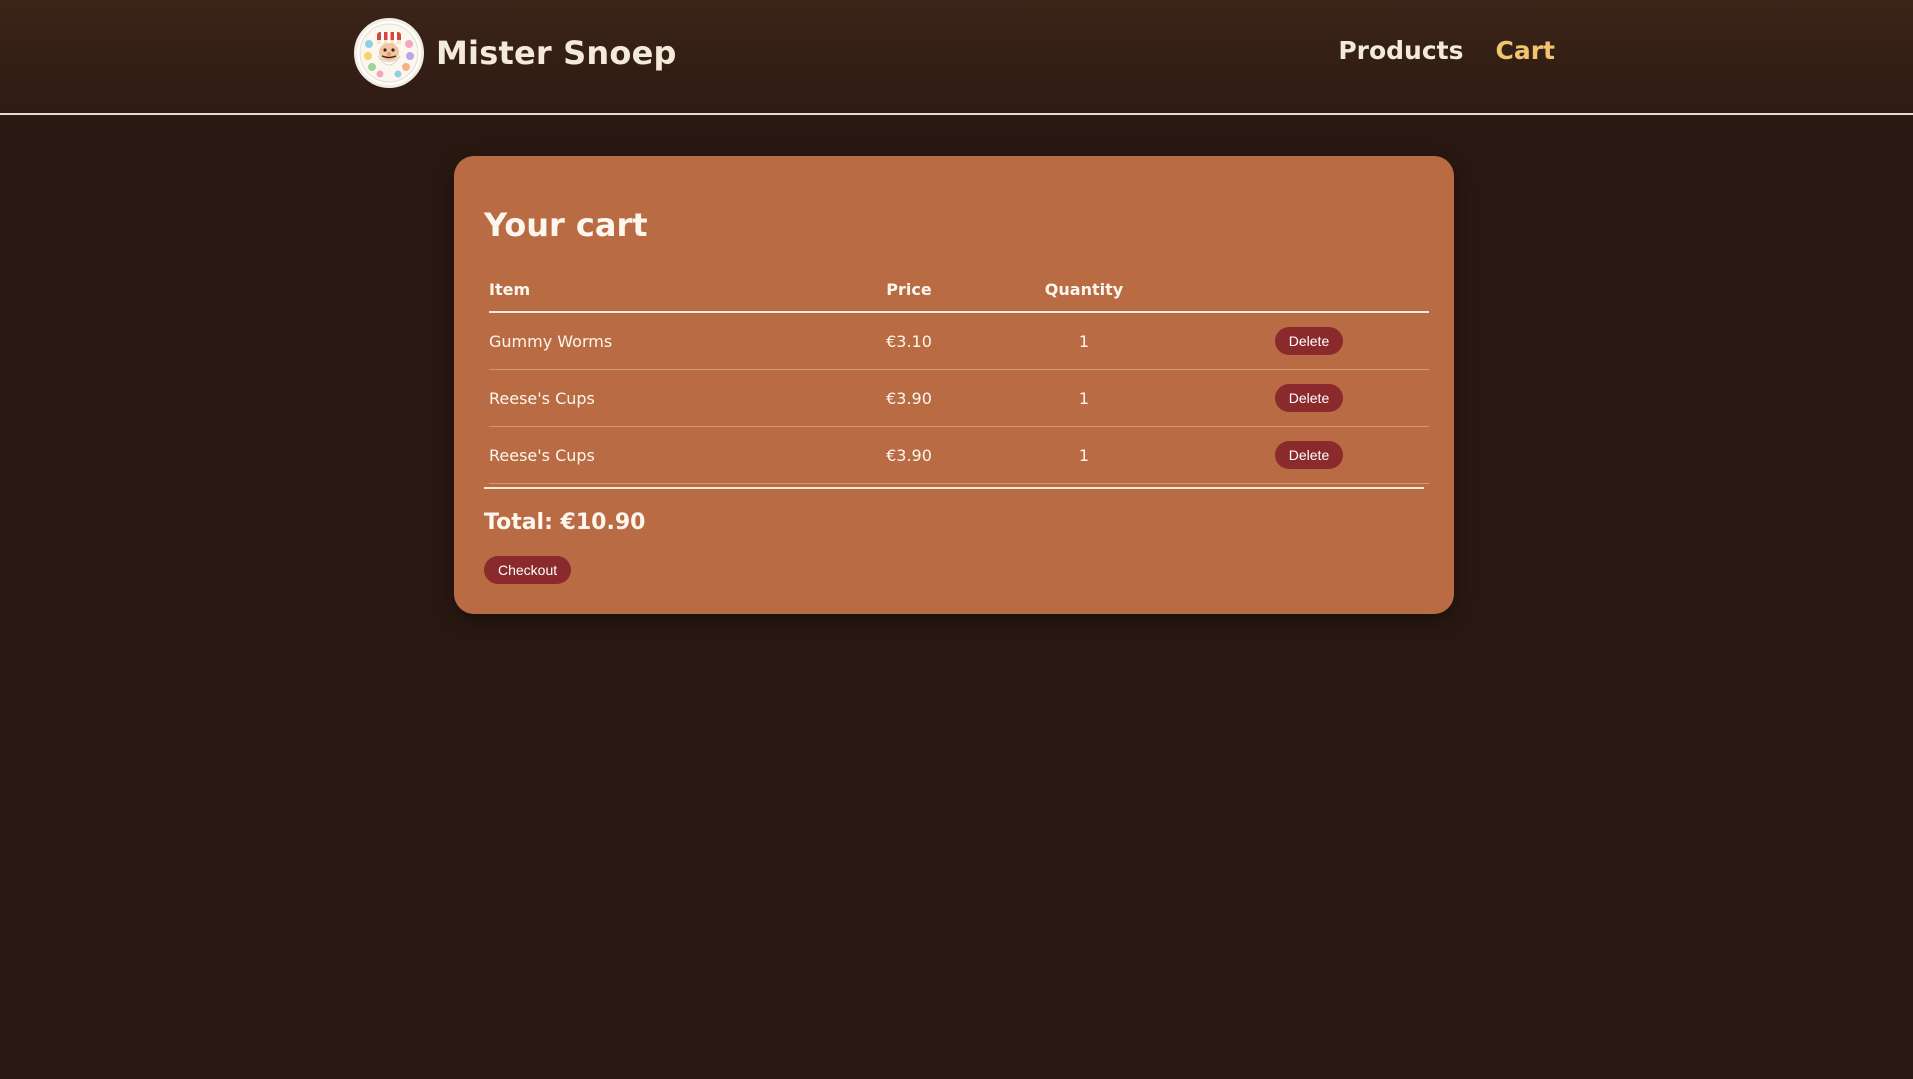 The width and height of the screenshot is (1913, 1079). I want to click on mascot-logo-icon, so click(389, 53).